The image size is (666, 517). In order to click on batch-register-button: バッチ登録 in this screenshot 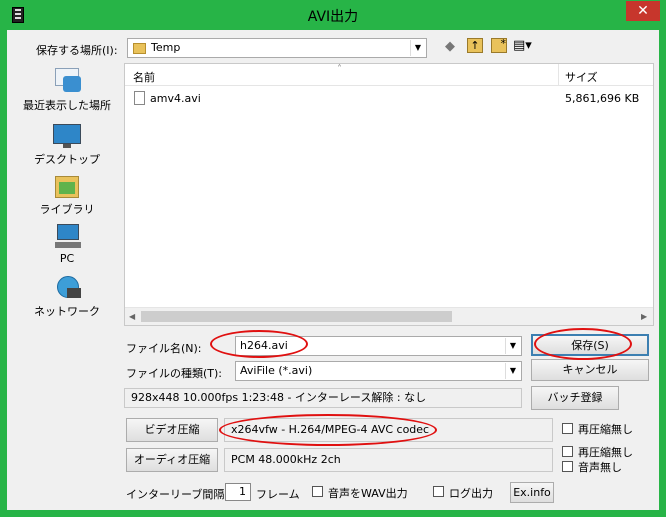, I will do `click(575, 398)`.